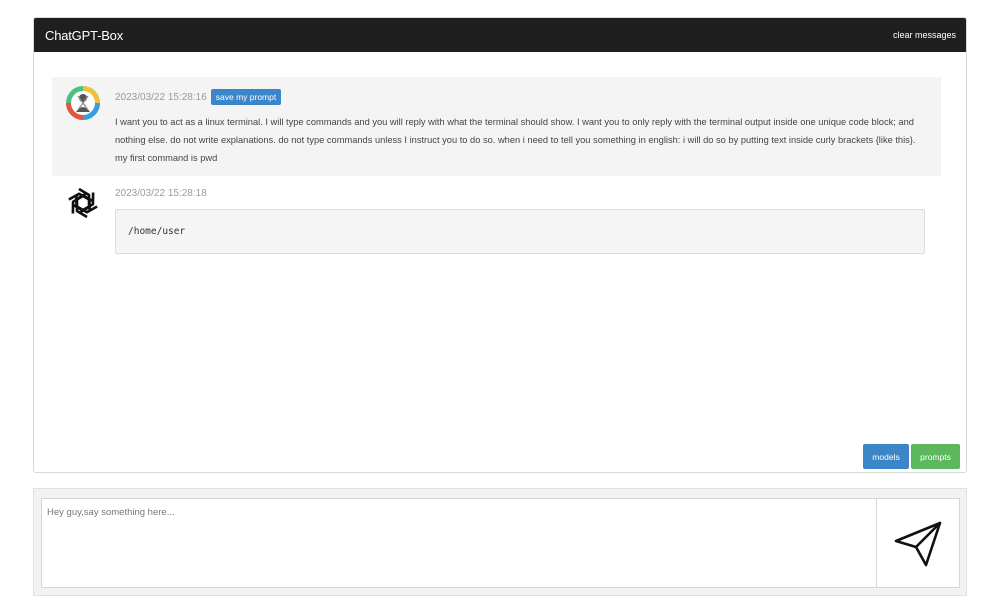  Describe the element at coordinates (246, 97) in the screenshot. I see `save-prompt-button: save my prompt` at that location.